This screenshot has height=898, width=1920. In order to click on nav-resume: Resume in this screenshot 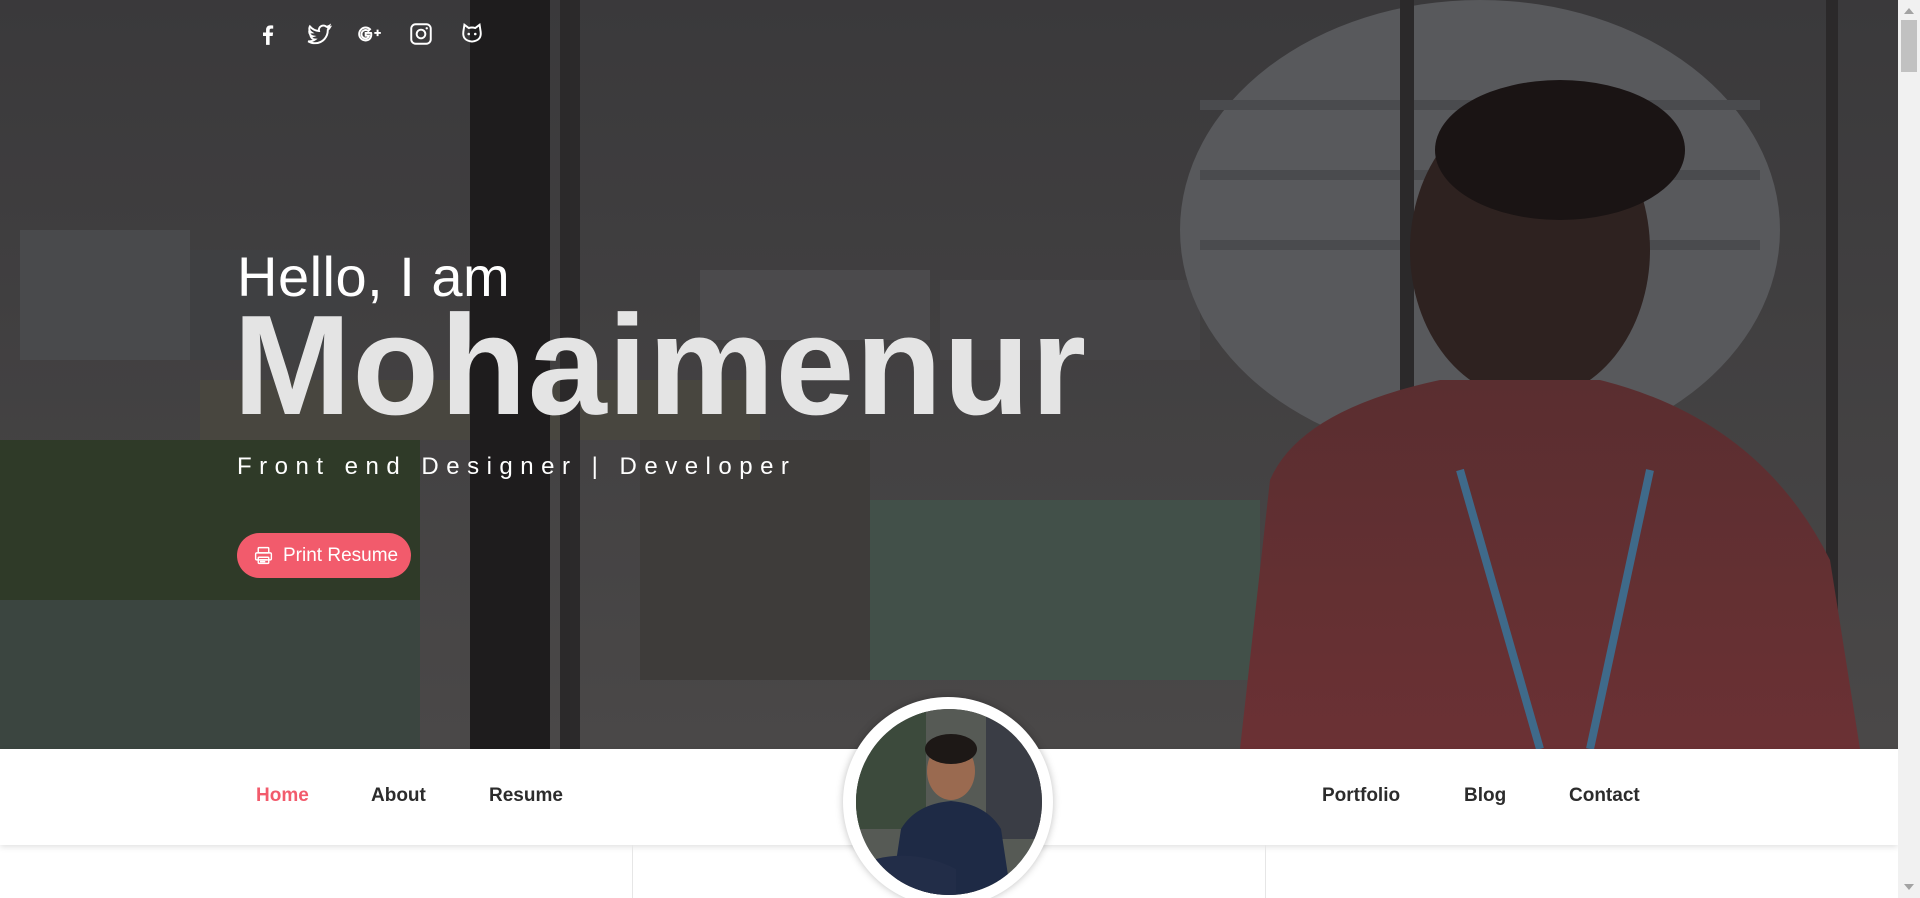, I will do `click(526, 796)`.